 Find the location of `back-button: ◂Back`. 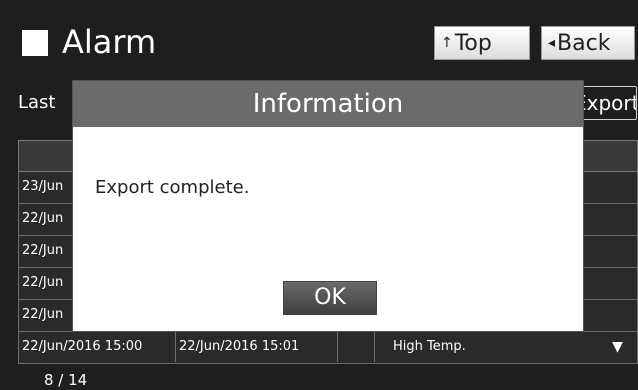

back-button: ◂Back is located at coordinates (588, 43).